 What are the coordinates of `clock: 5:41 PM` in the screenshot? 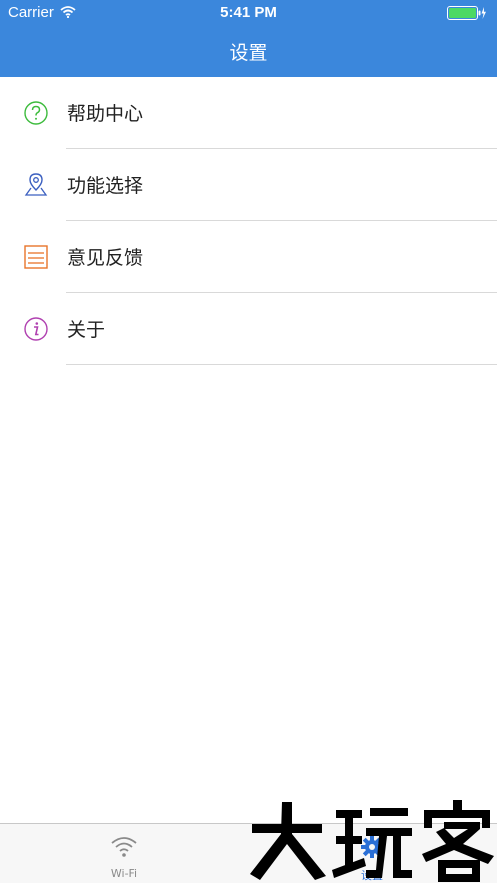 It's located at (248, 12).